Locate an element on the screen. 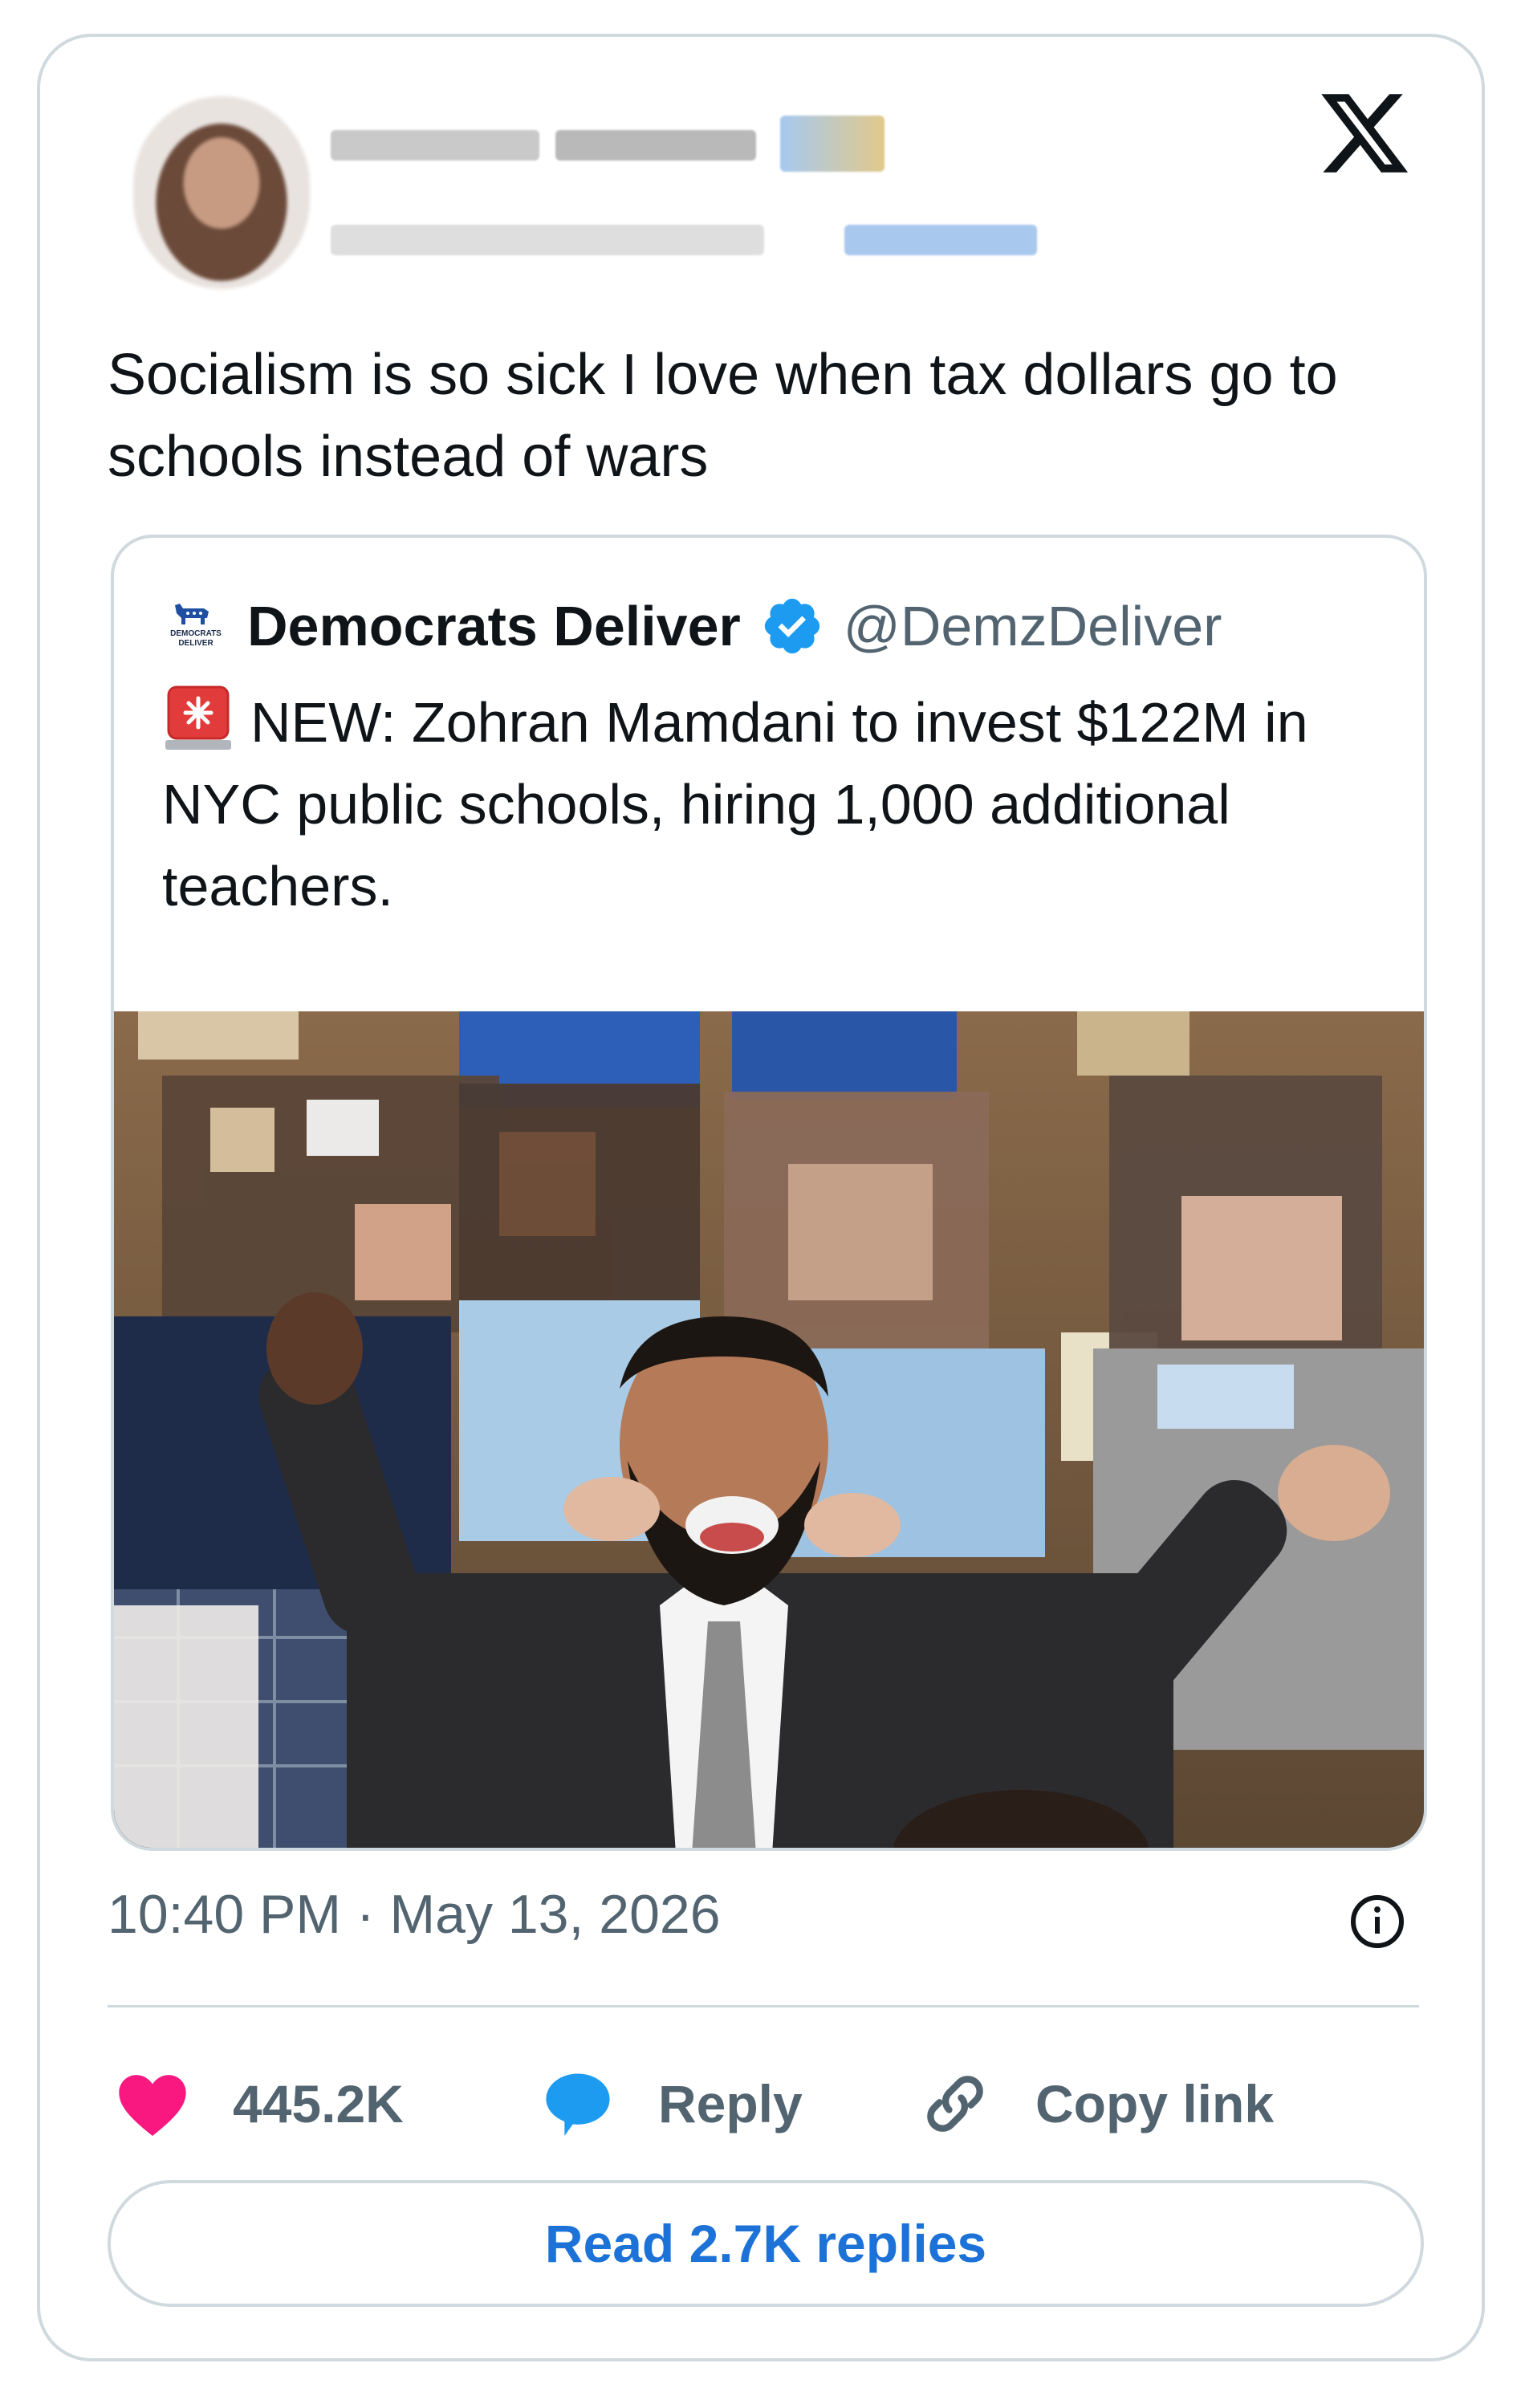  reply-button: Reply is located at coordinates (671, 2104).